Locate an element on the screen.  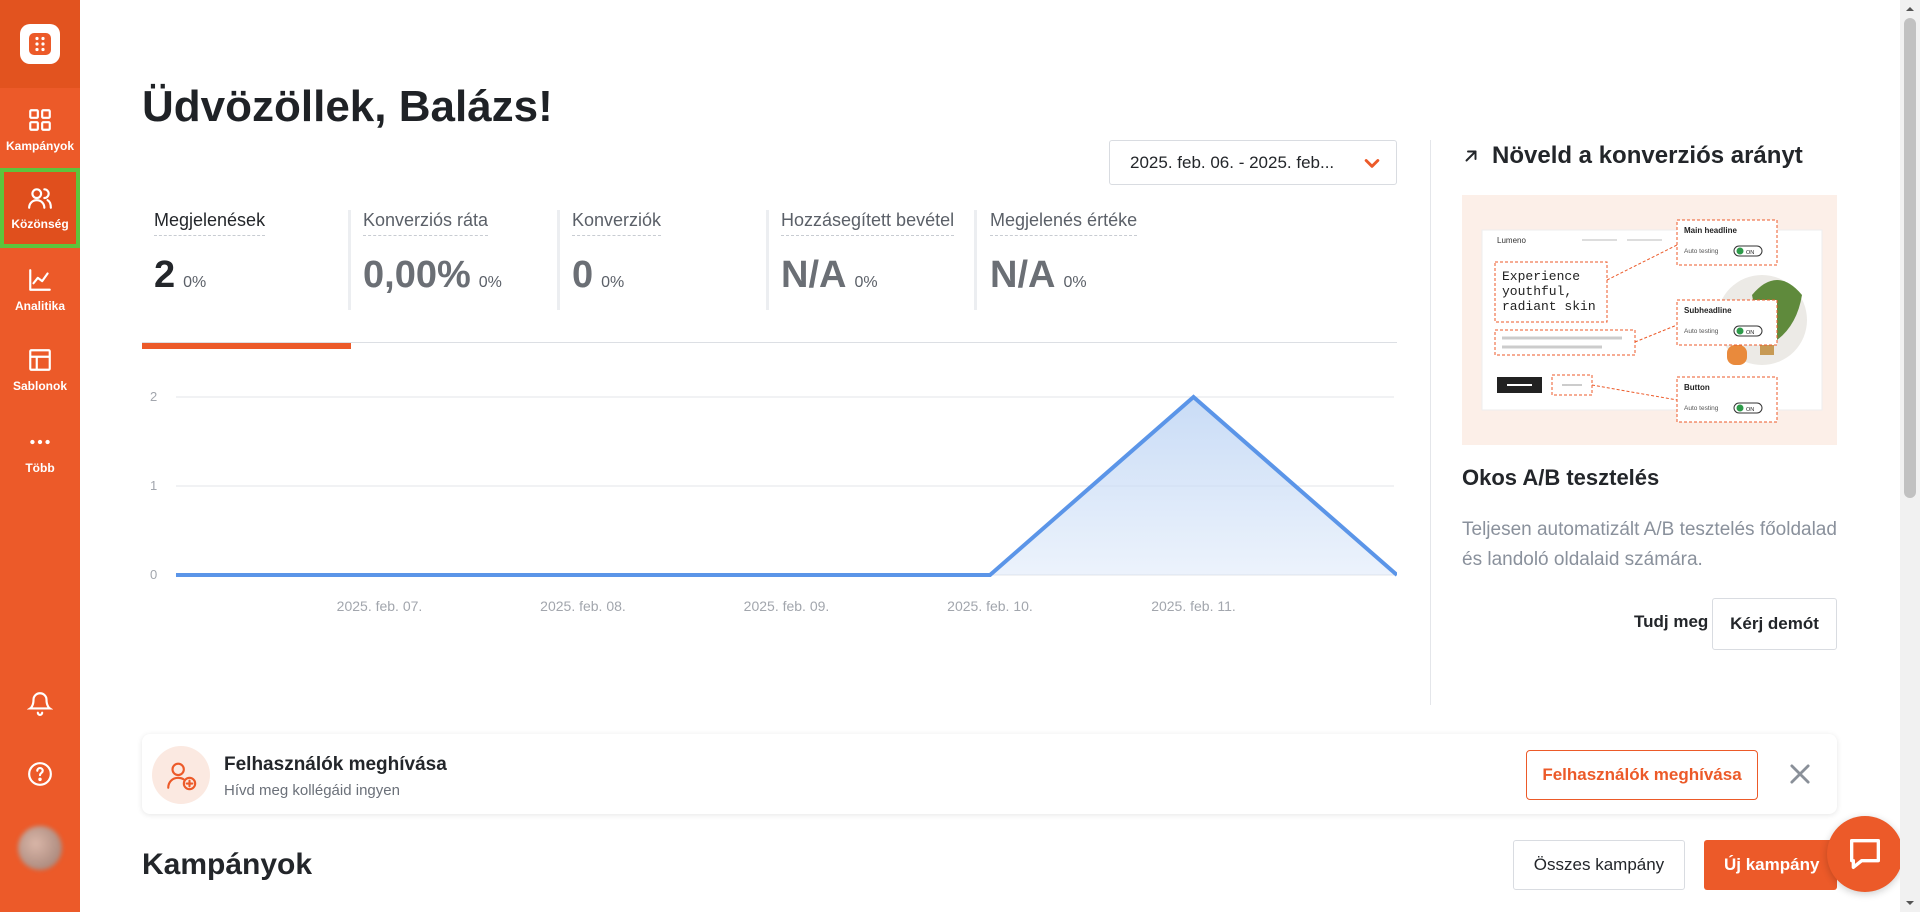
all-campaigns-button: Összes kampány is located at coordinates (1599, 865).